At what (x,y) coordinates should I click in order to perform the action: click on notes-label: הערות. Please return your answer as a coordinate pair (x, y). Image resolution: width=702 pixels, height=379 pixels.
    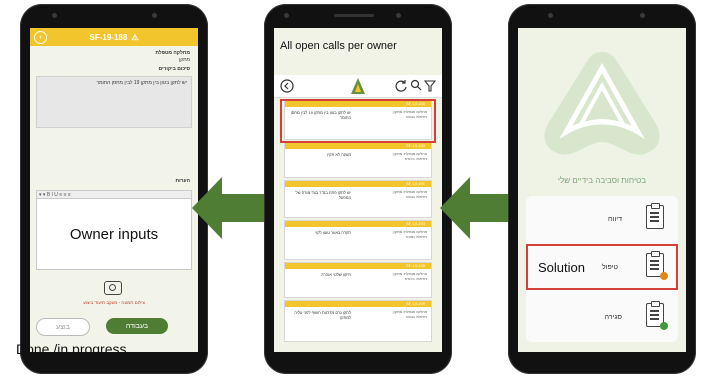
    Looking at the image, I should click on (182, 181).